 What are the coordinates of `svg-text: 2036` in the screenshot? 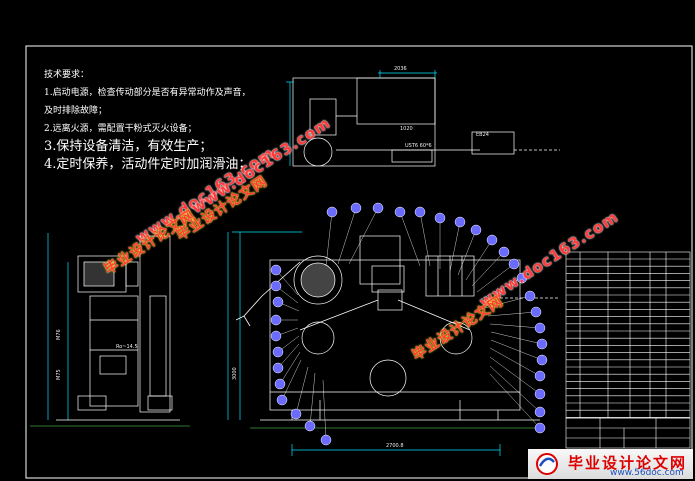 It's located at (400, 69).